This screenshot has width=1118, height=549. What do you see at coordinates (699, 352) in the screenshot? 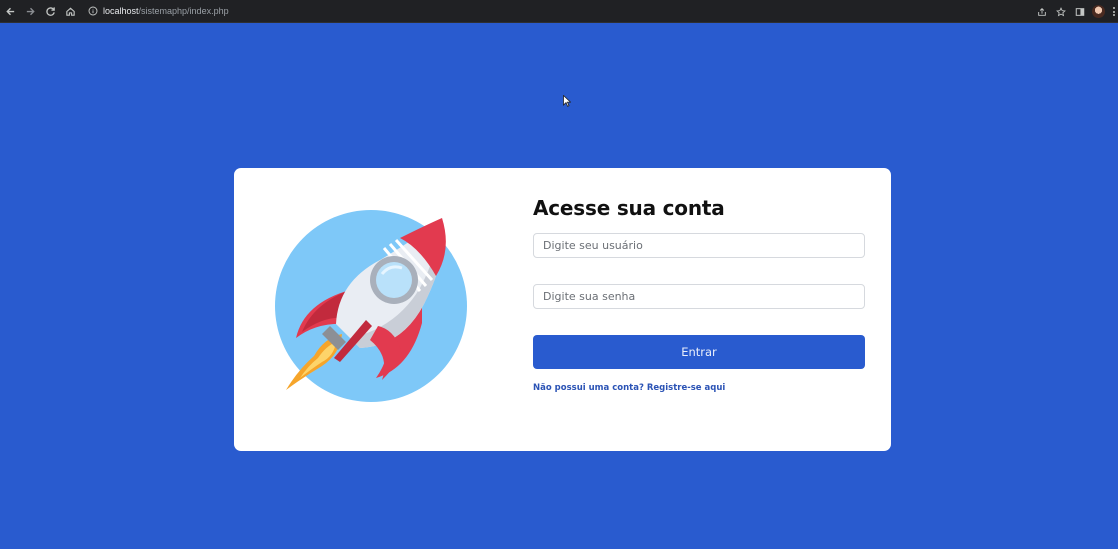
I see `login-button: Entrar` at bounding box center [699, 352].